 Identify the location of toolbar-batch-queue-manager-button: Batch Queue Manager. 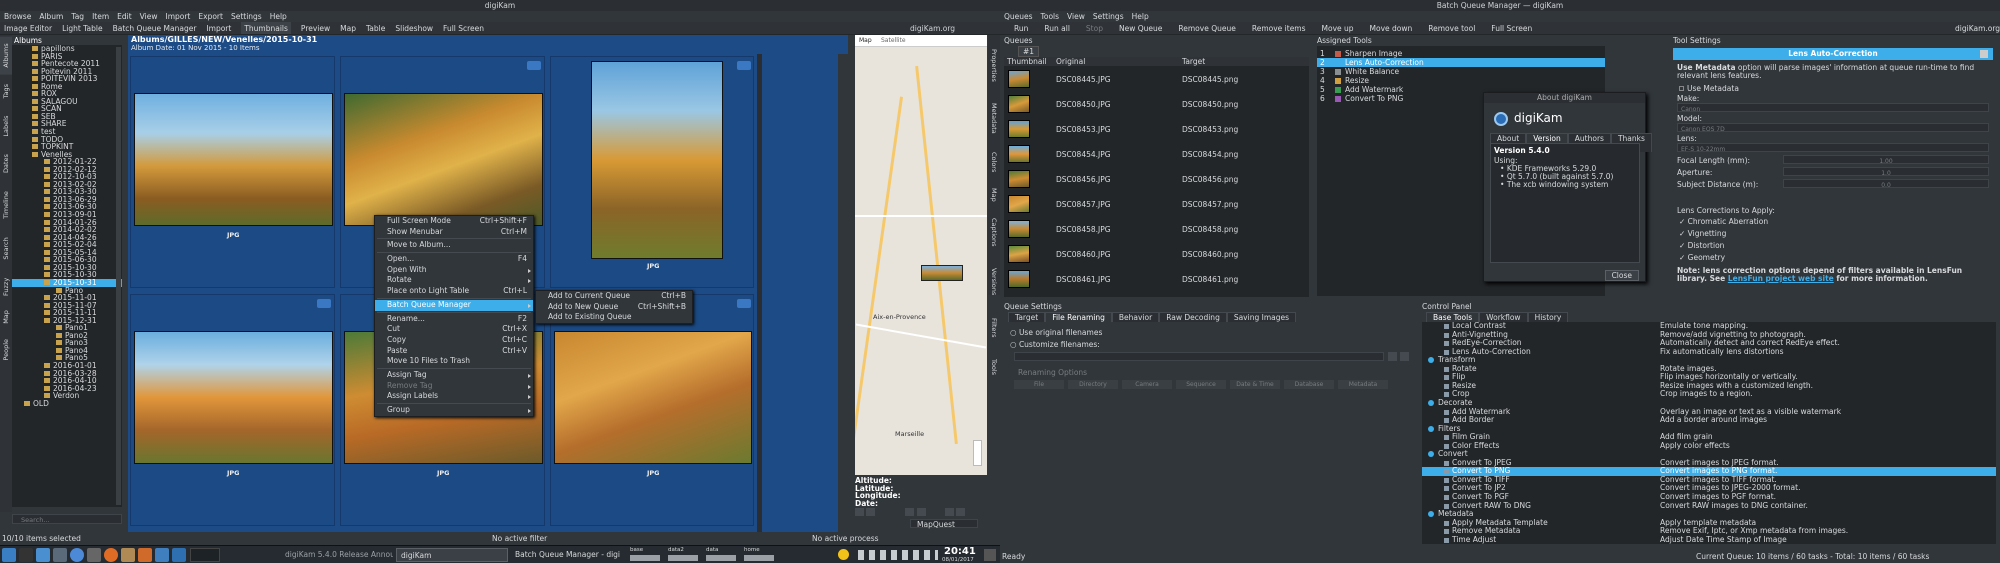
(155, 28).